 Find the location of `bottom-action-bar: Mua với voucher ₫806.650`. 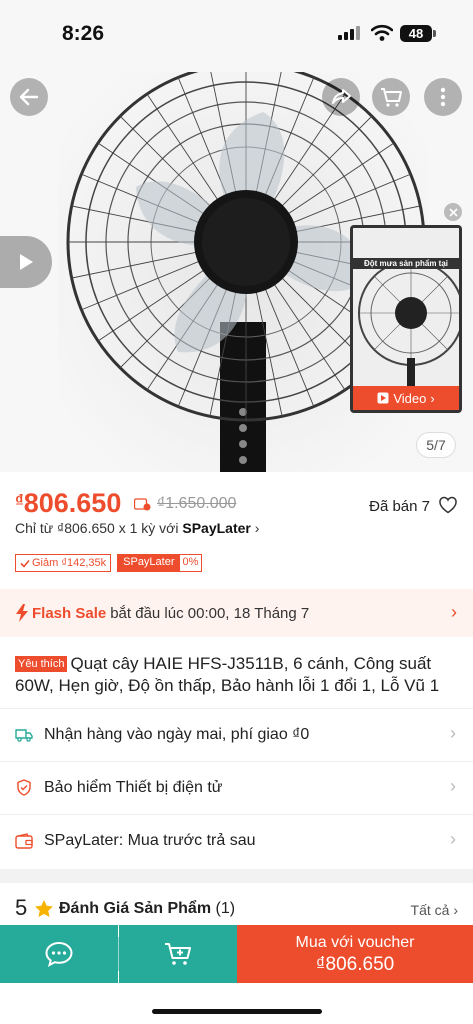

bottom-action-bar: Mua với voucher ₫806.650 is located at coordinates (236, 954).